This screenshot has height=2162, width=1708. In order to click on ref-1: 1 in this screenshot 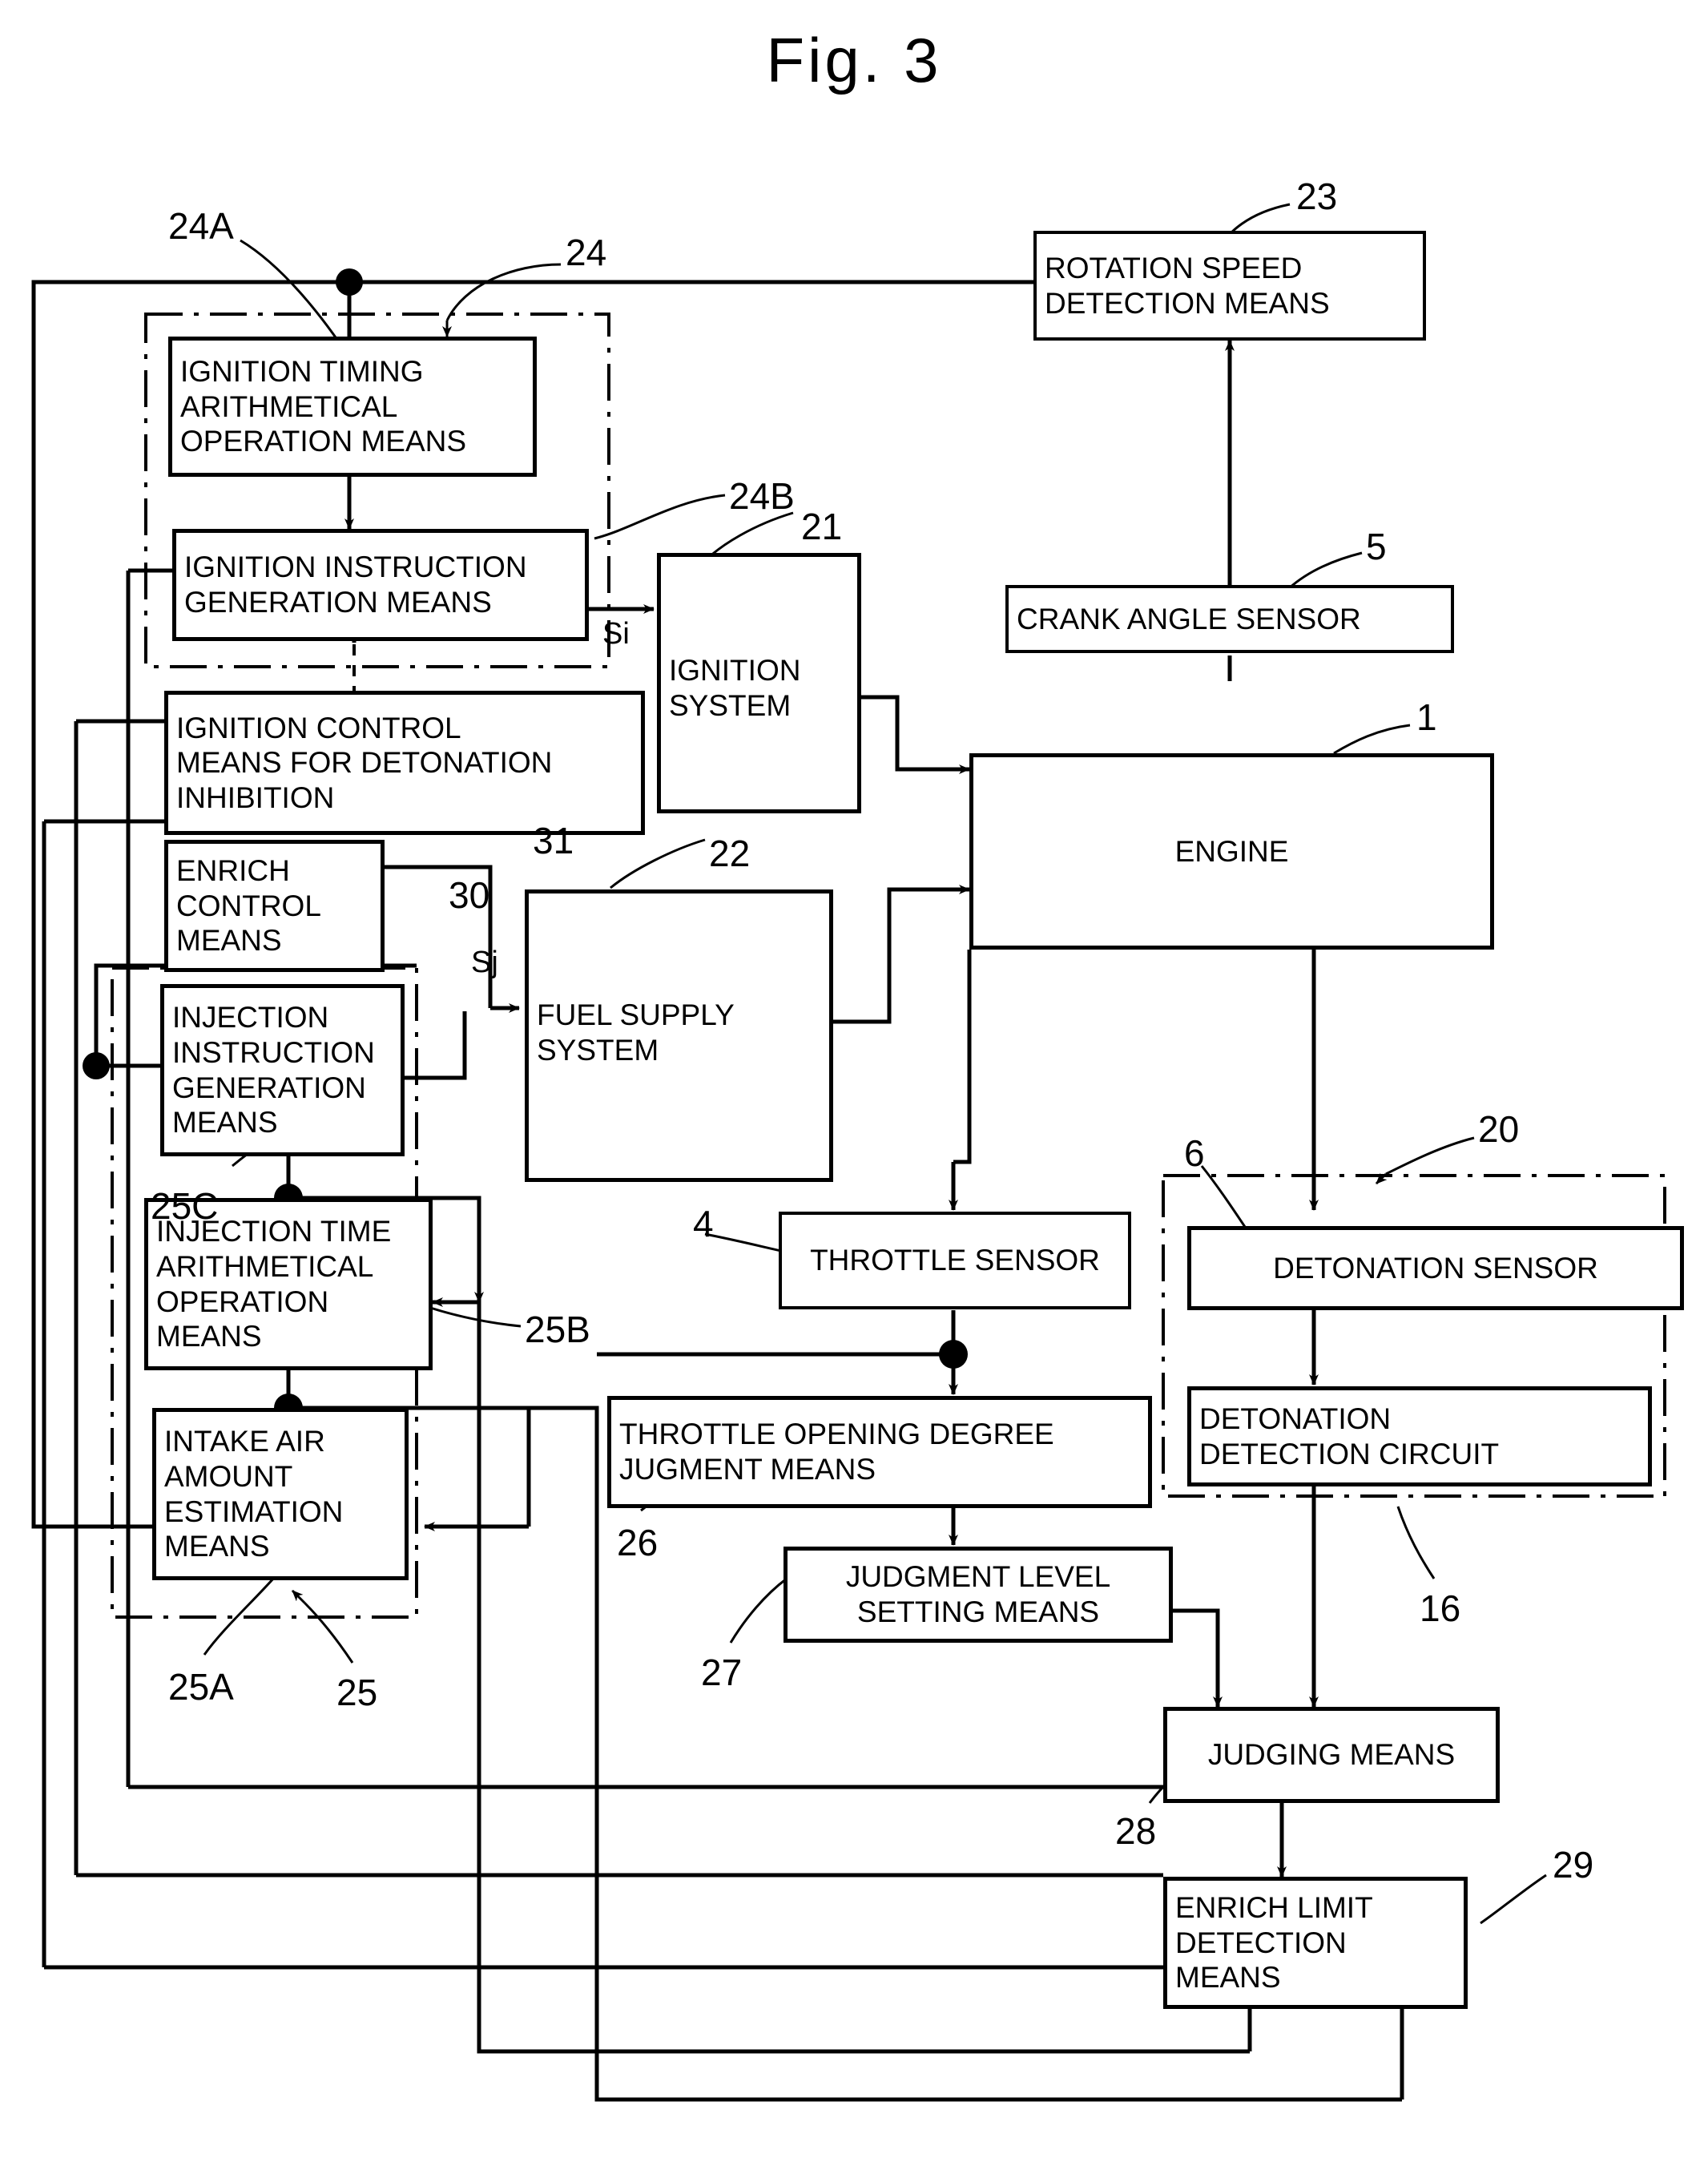, I will do `click(1427, 717)`.